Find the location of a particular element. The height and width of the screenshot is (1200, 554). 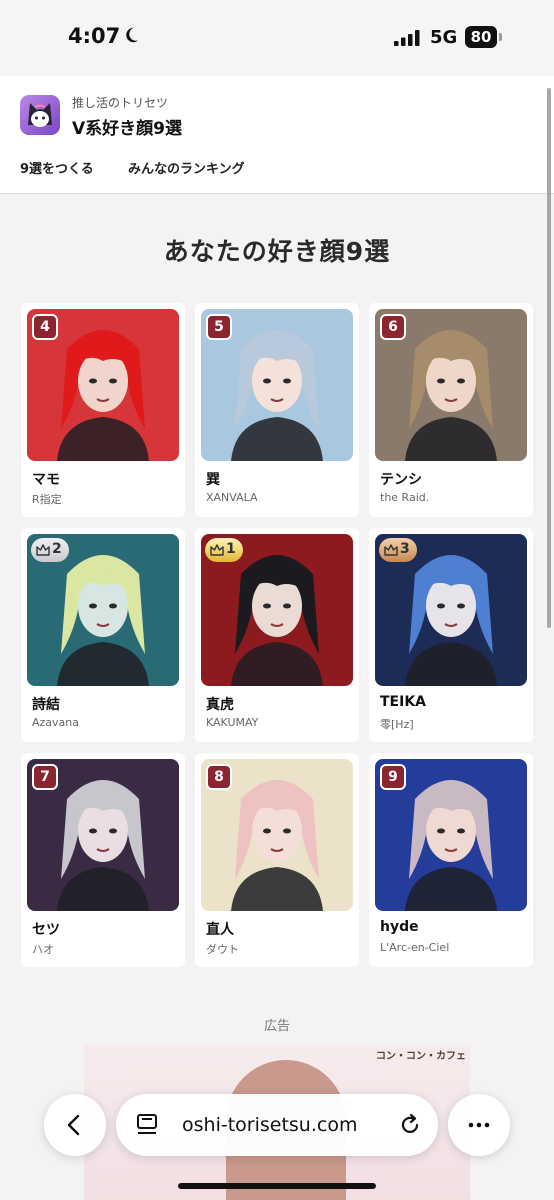

home-indicator is located at coordinates (277, 1186).